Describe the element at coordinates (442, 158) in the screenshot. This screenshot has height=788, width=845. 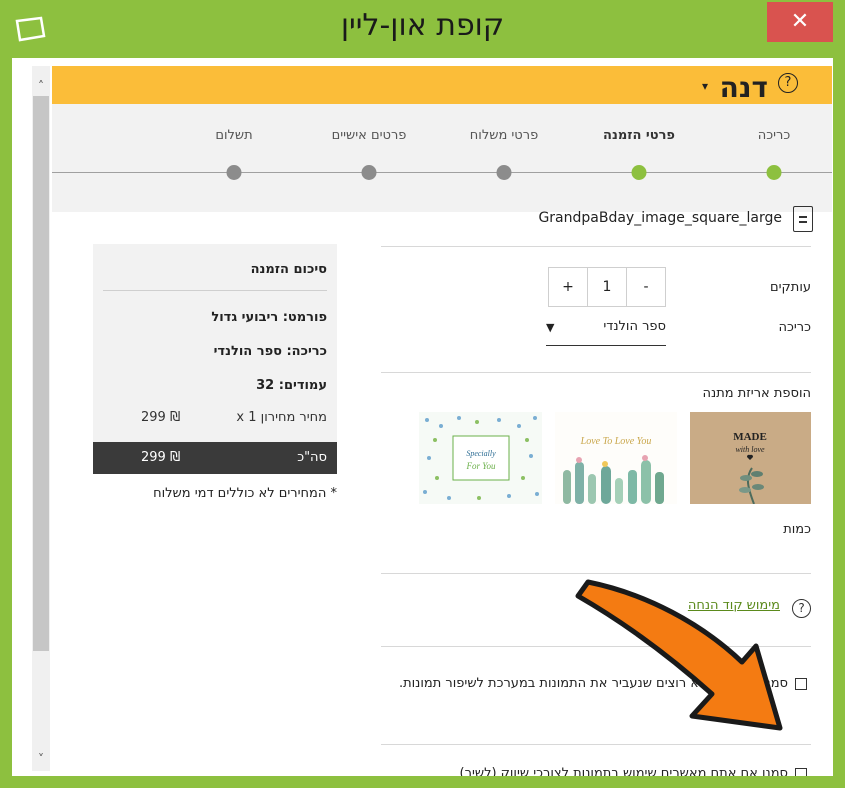
I see `checkout-steps` at that location.